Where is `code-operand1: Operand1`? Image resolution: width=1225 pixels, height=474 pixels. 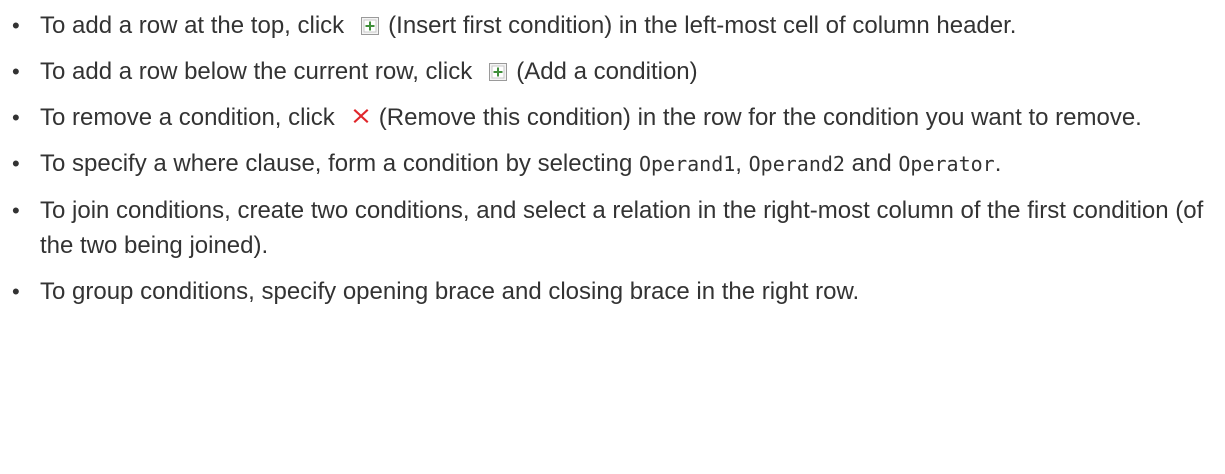 code-operand1: Operand1 is located at coordinates (687, 164).